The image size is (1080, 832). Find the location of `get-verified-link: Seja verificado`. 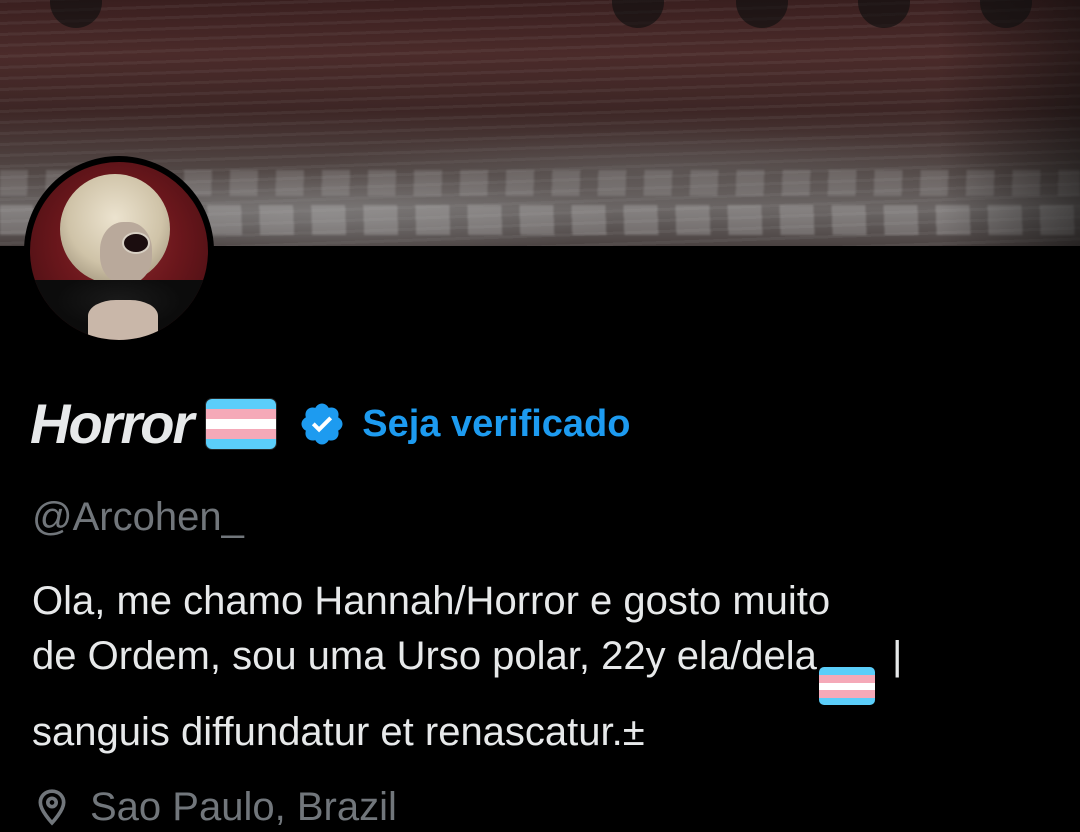

get-verified-link: Seja verificado is located at coordinates (496, 424).